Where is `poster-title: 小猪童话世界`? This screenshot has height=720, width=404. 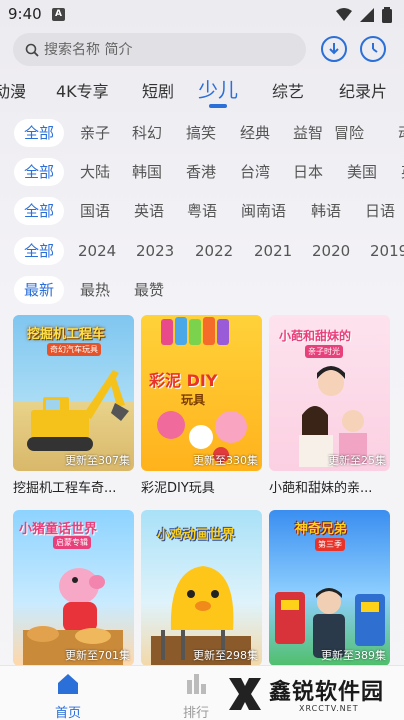 poster-title: 小猪童话世界 is located at coordinates (58, 529).